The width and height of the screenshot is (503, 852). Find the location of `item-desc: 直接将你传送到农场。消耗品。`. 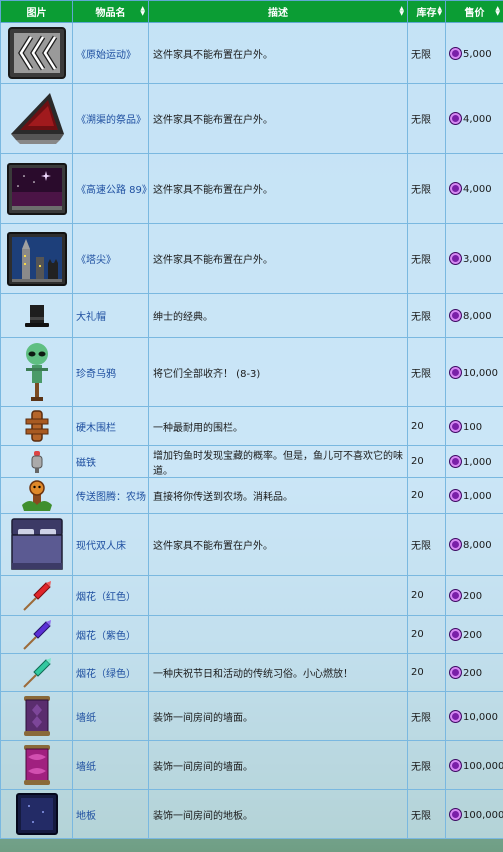

item-desc: 直接将你传送到农场。消耗品。 is located at coordinates (278, 495).